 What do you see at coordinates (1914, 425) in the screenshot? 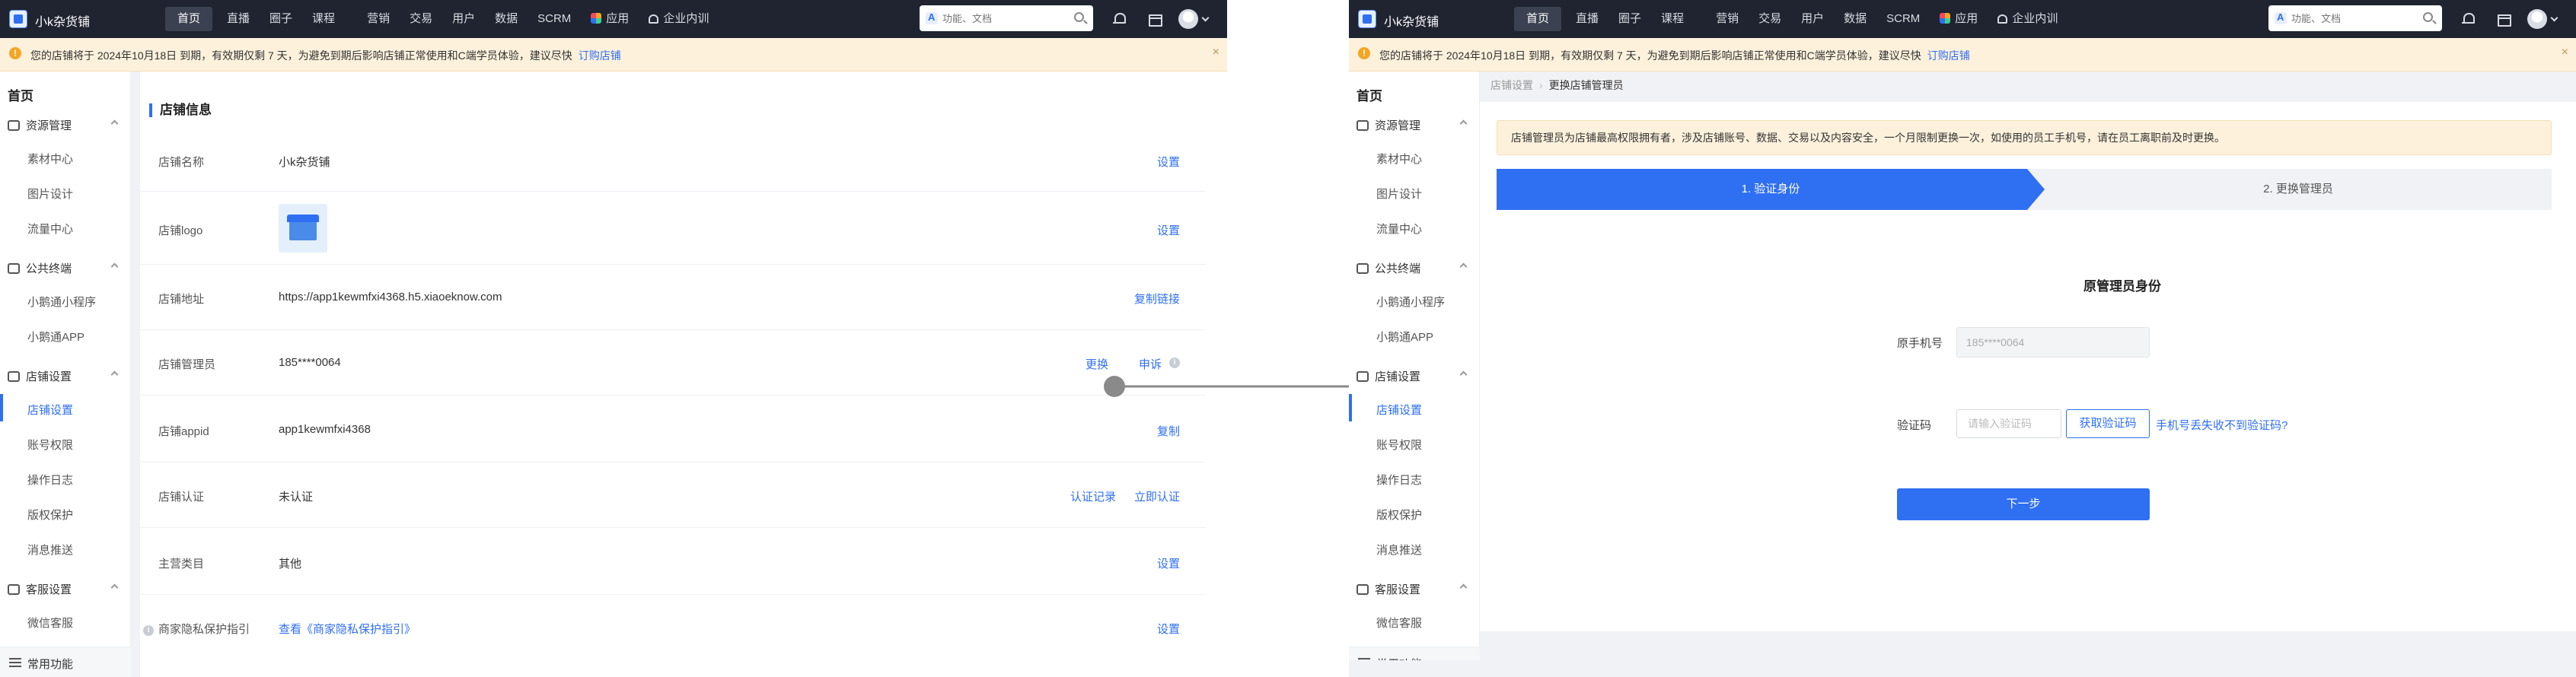
I see `code-label: 验证码` at bounding box center [1914, 425].